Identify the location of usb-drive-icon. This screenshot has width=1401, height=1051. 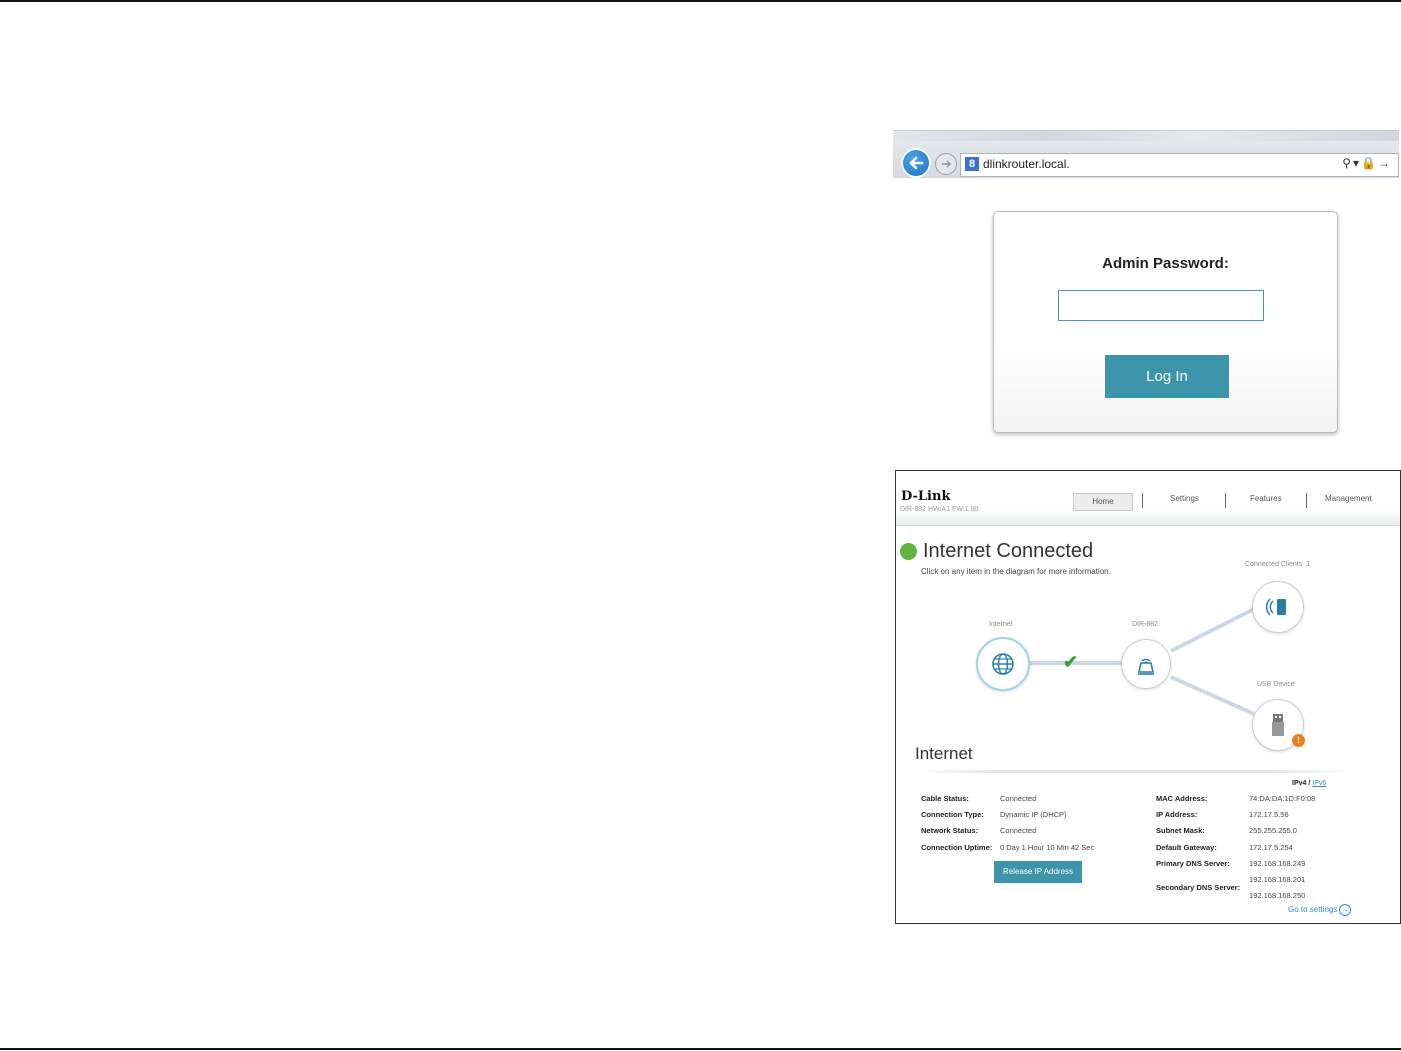
(1278, 725).